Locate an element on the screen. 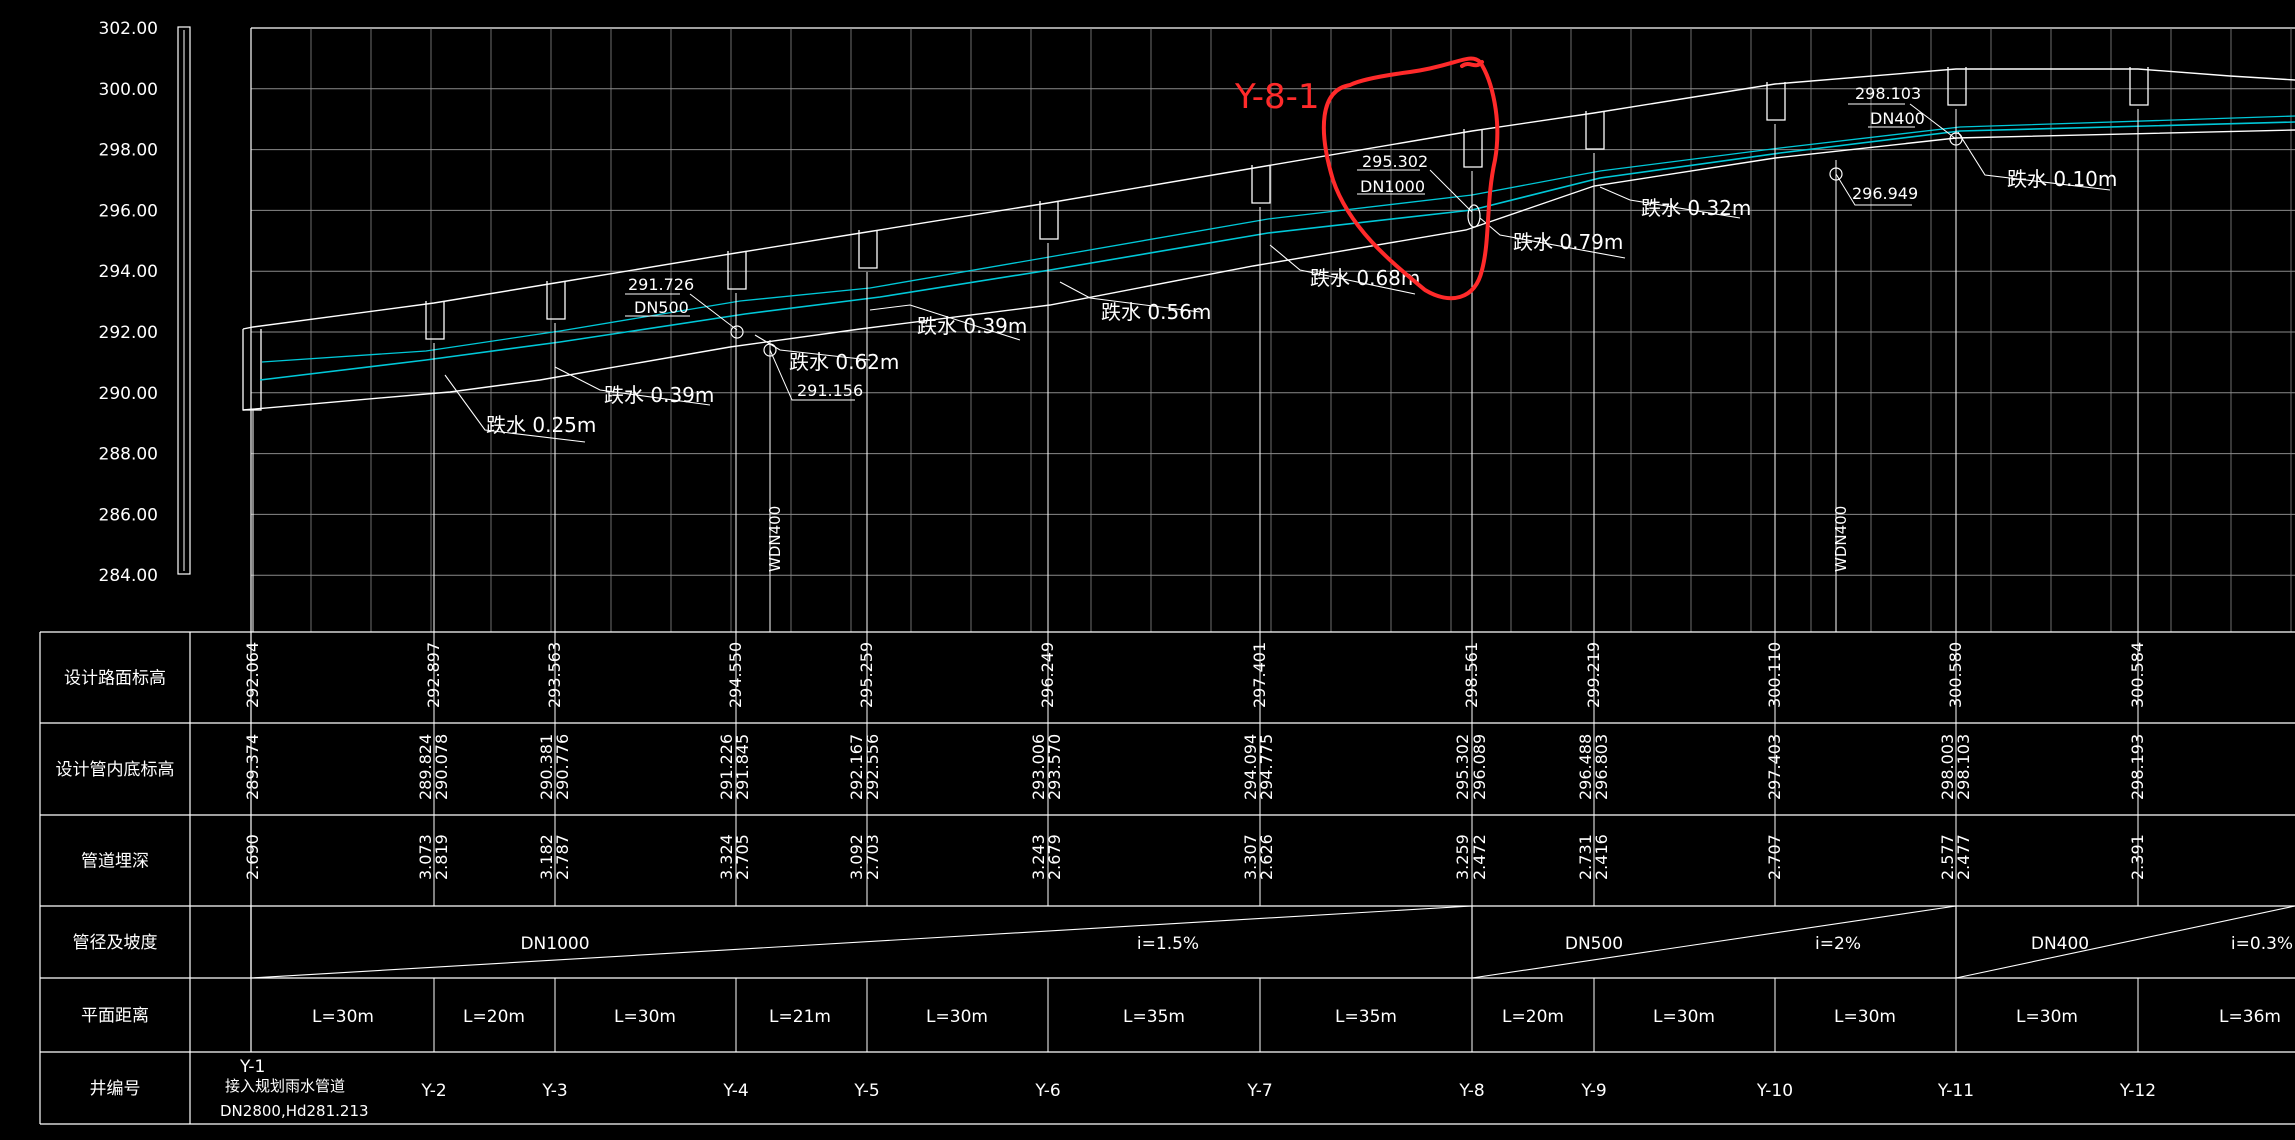 This screenshot has width=2295, height=1140. road-elevation-value: 296.249 is located at coordinates (1047, 675).